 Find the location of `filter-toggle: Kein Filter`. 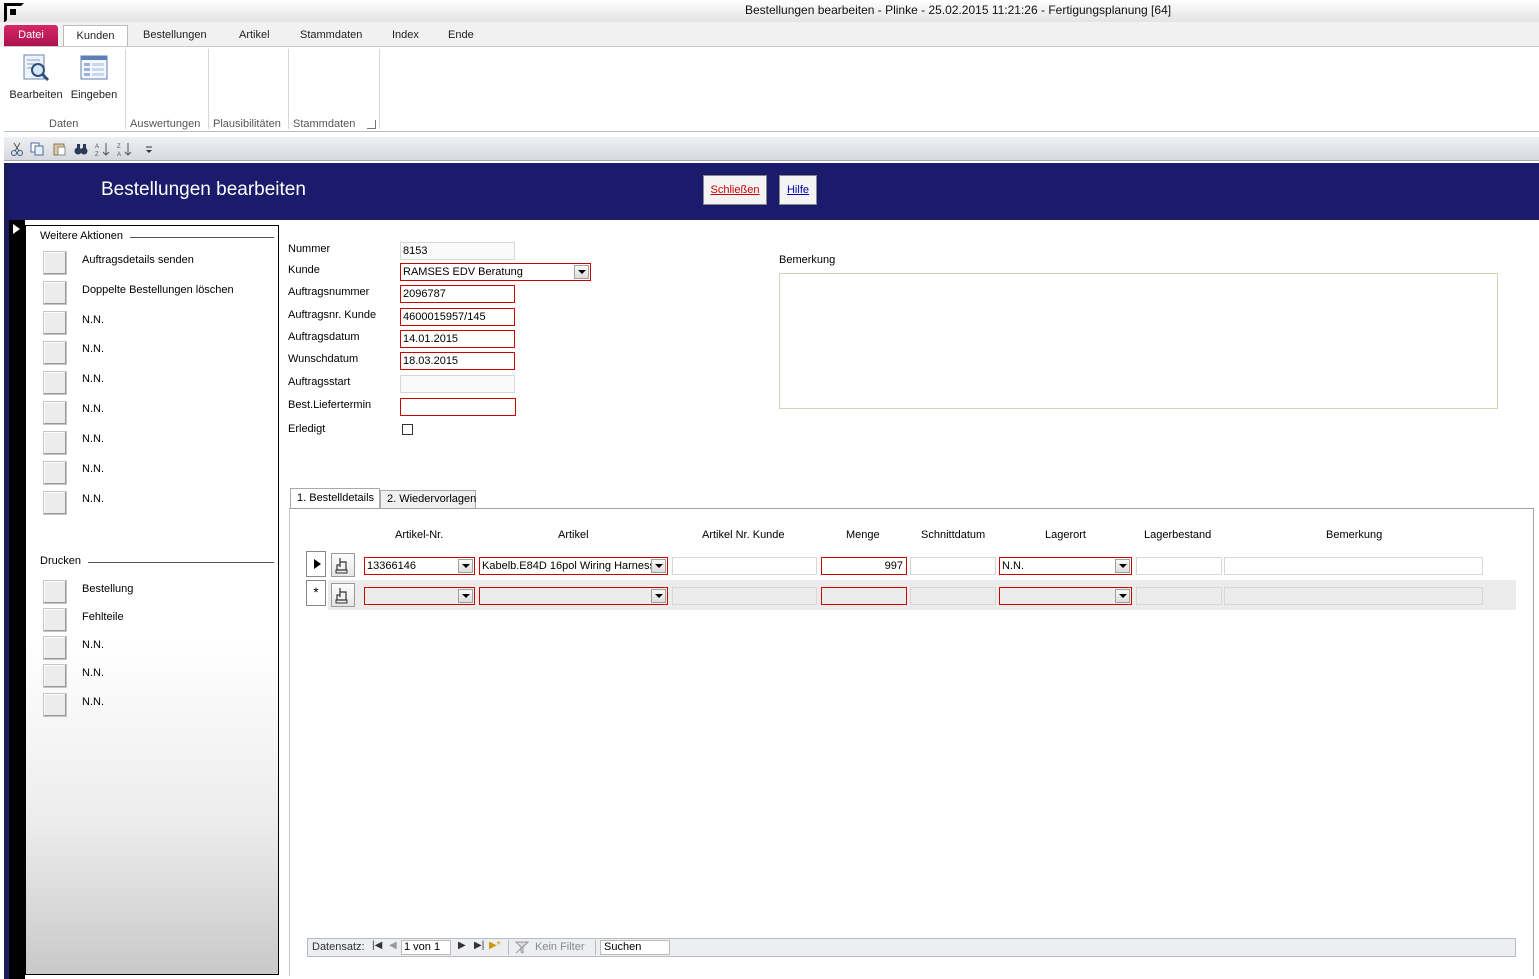

filter-toggle: Kein Filter is located at coordinates (560, 947).